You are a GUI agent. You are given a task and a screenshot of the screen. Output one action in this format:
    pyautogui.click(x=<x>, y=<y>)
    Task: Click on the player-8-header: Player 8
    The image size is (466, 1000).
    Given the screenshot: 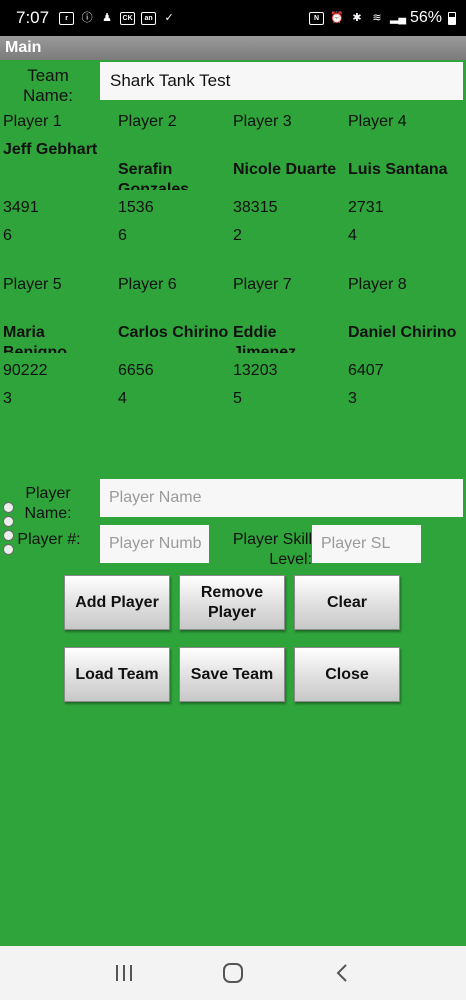 What is the action you would take?
    pyautogui.click(x=377, y=284)
    